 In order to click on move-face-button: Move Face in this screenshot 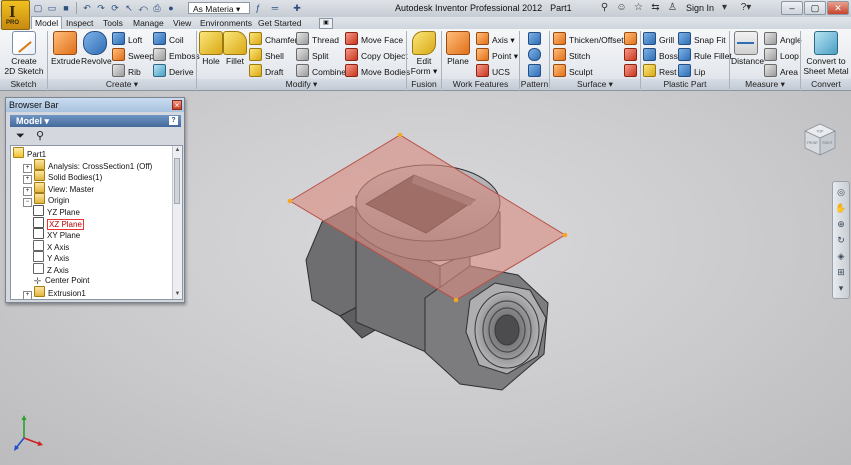, I will do `click(374, 39)`.